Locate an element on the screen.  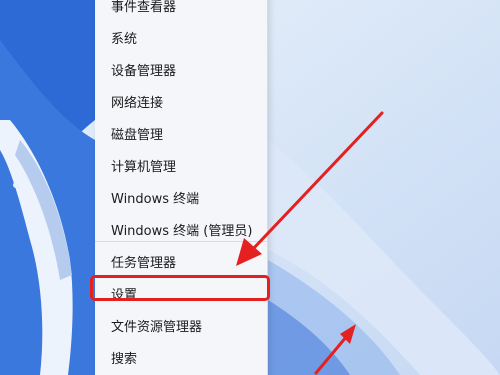
menu-item-search: 搜索 is located at coordinates (181, 360).